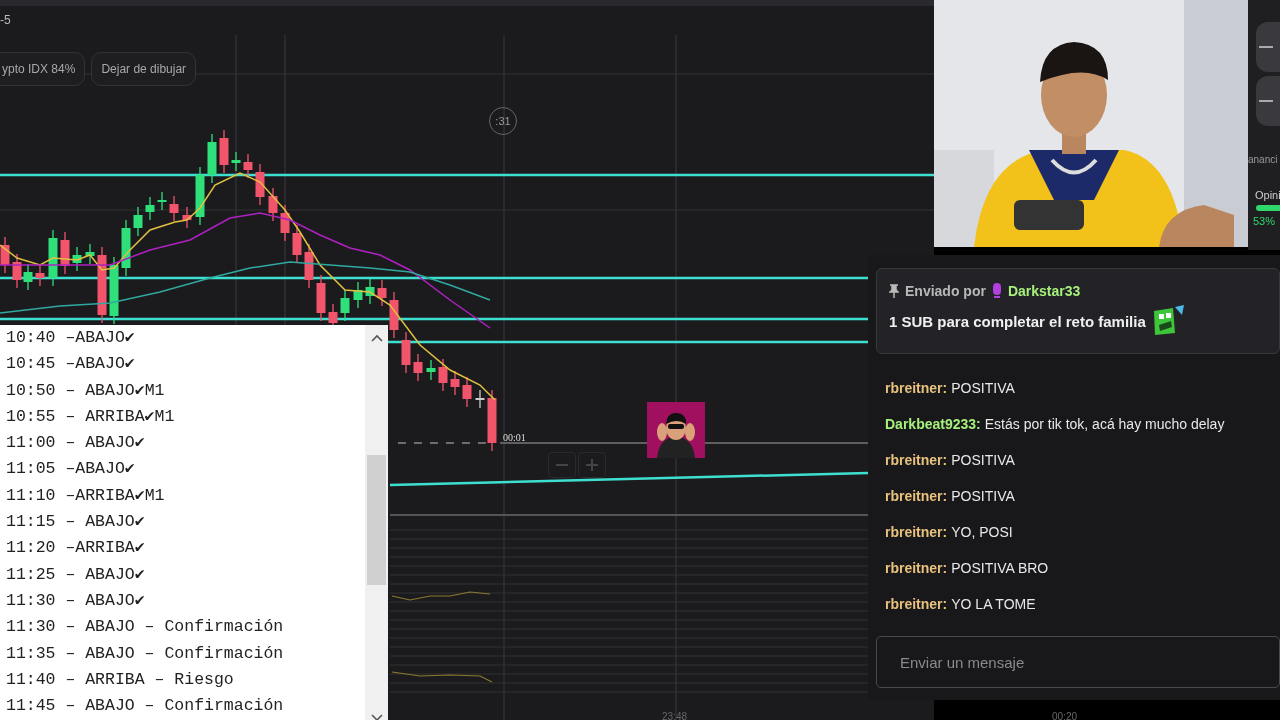 The image size is (1280, 720). I want to click on toolbar-button: Dejar de dibujar, so click(144, 69).